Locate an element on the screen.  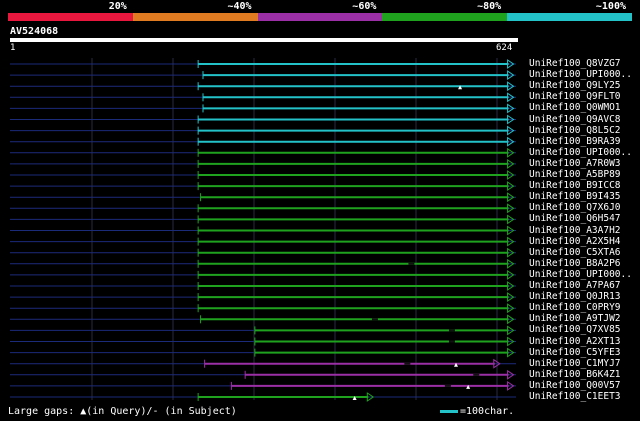
hit-name-link: UniRef100_Q7X6J0 is located at coordinates (575, 207).